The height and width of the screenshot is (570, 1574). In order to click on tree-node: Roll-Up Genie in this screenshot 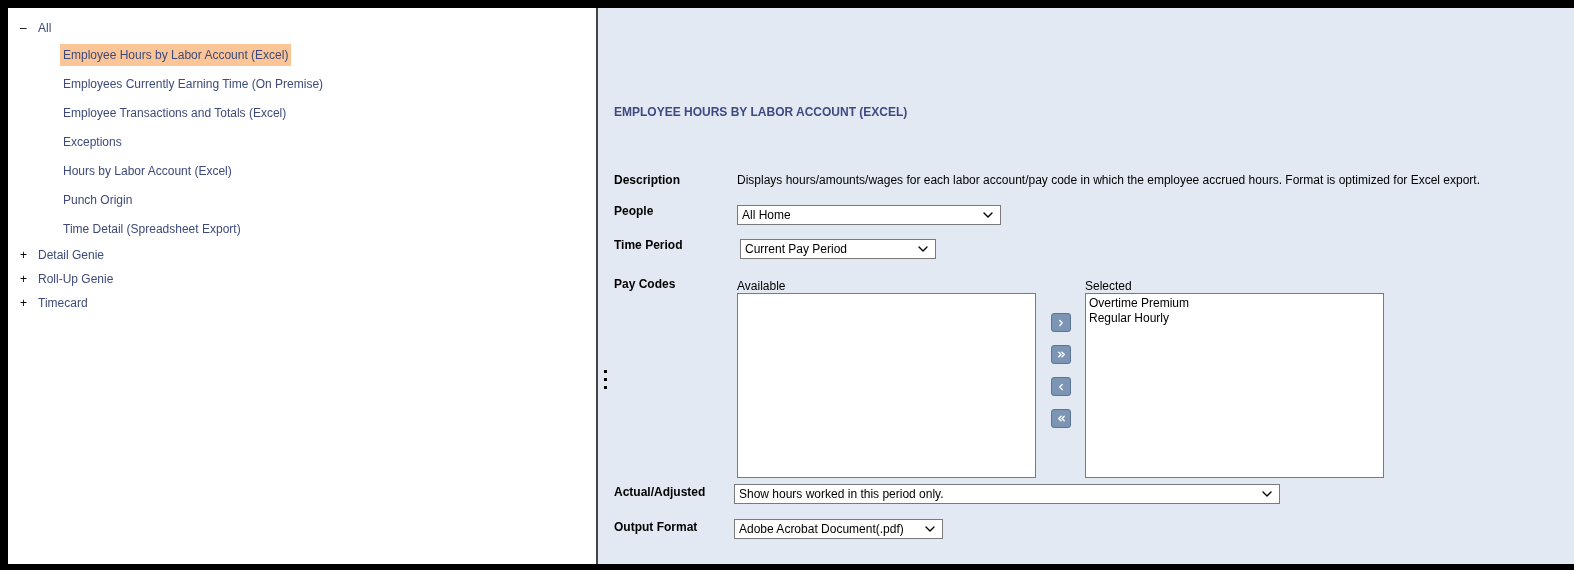, I will do `click(76, 279)`.